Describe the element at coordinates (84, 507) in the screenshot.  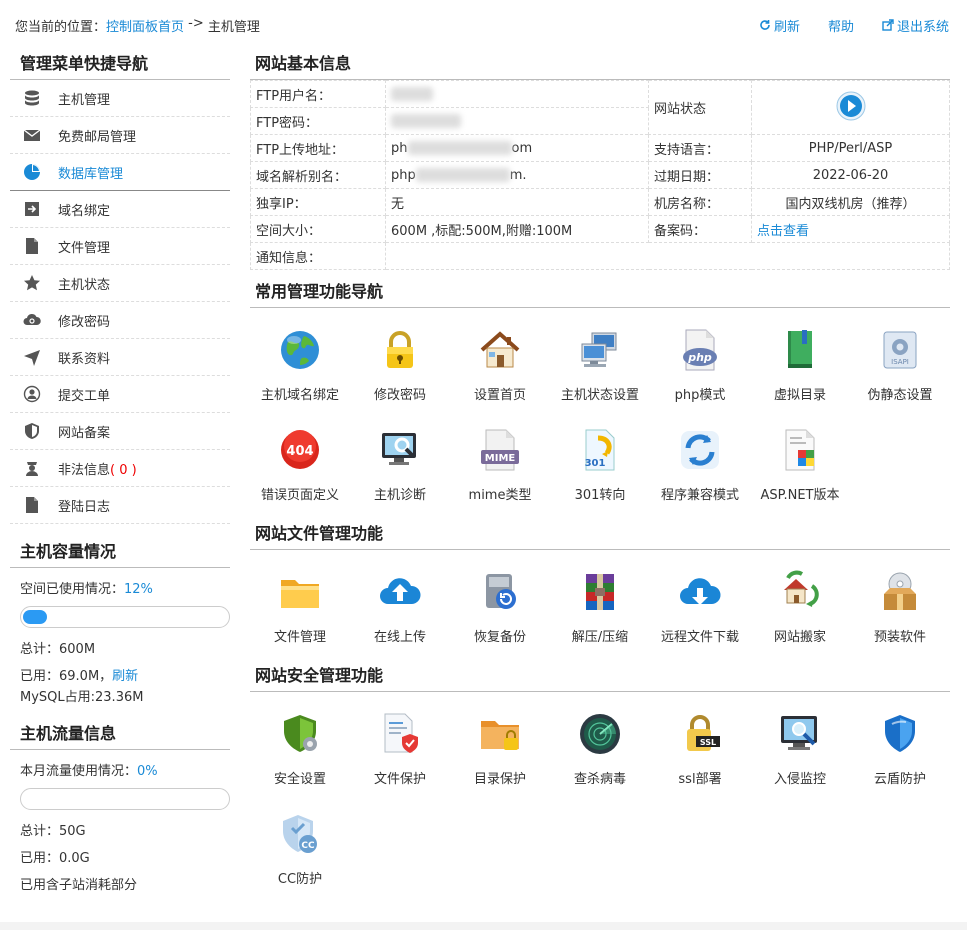
I see `sidebar-item-label: 登陆日志` at that location.